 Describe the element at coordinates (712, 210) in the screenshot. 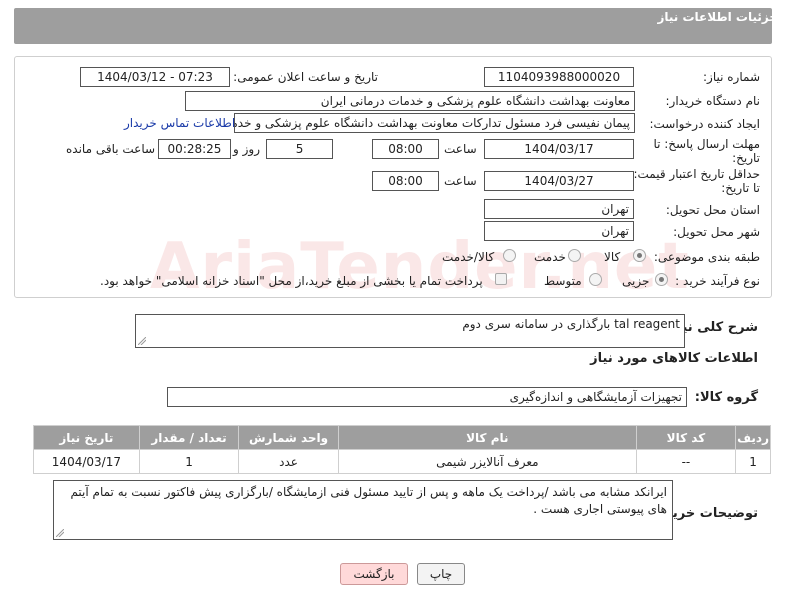

I see `province-label: استان محل تحویل:` at that location.